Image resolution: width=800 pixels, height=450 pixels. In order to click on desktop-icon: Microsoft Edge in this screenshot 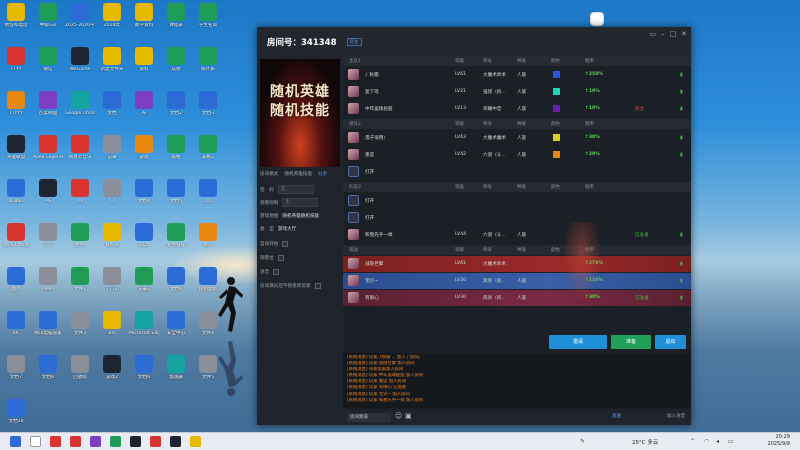, I will do `click(144, 324)`.